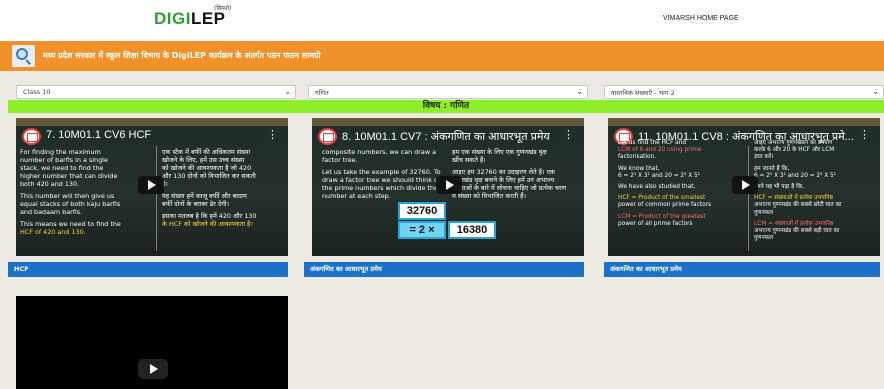  Describe the element at coordinates (148, 269) in the screenshot. I see `video-caption-1: HCF` at that location.